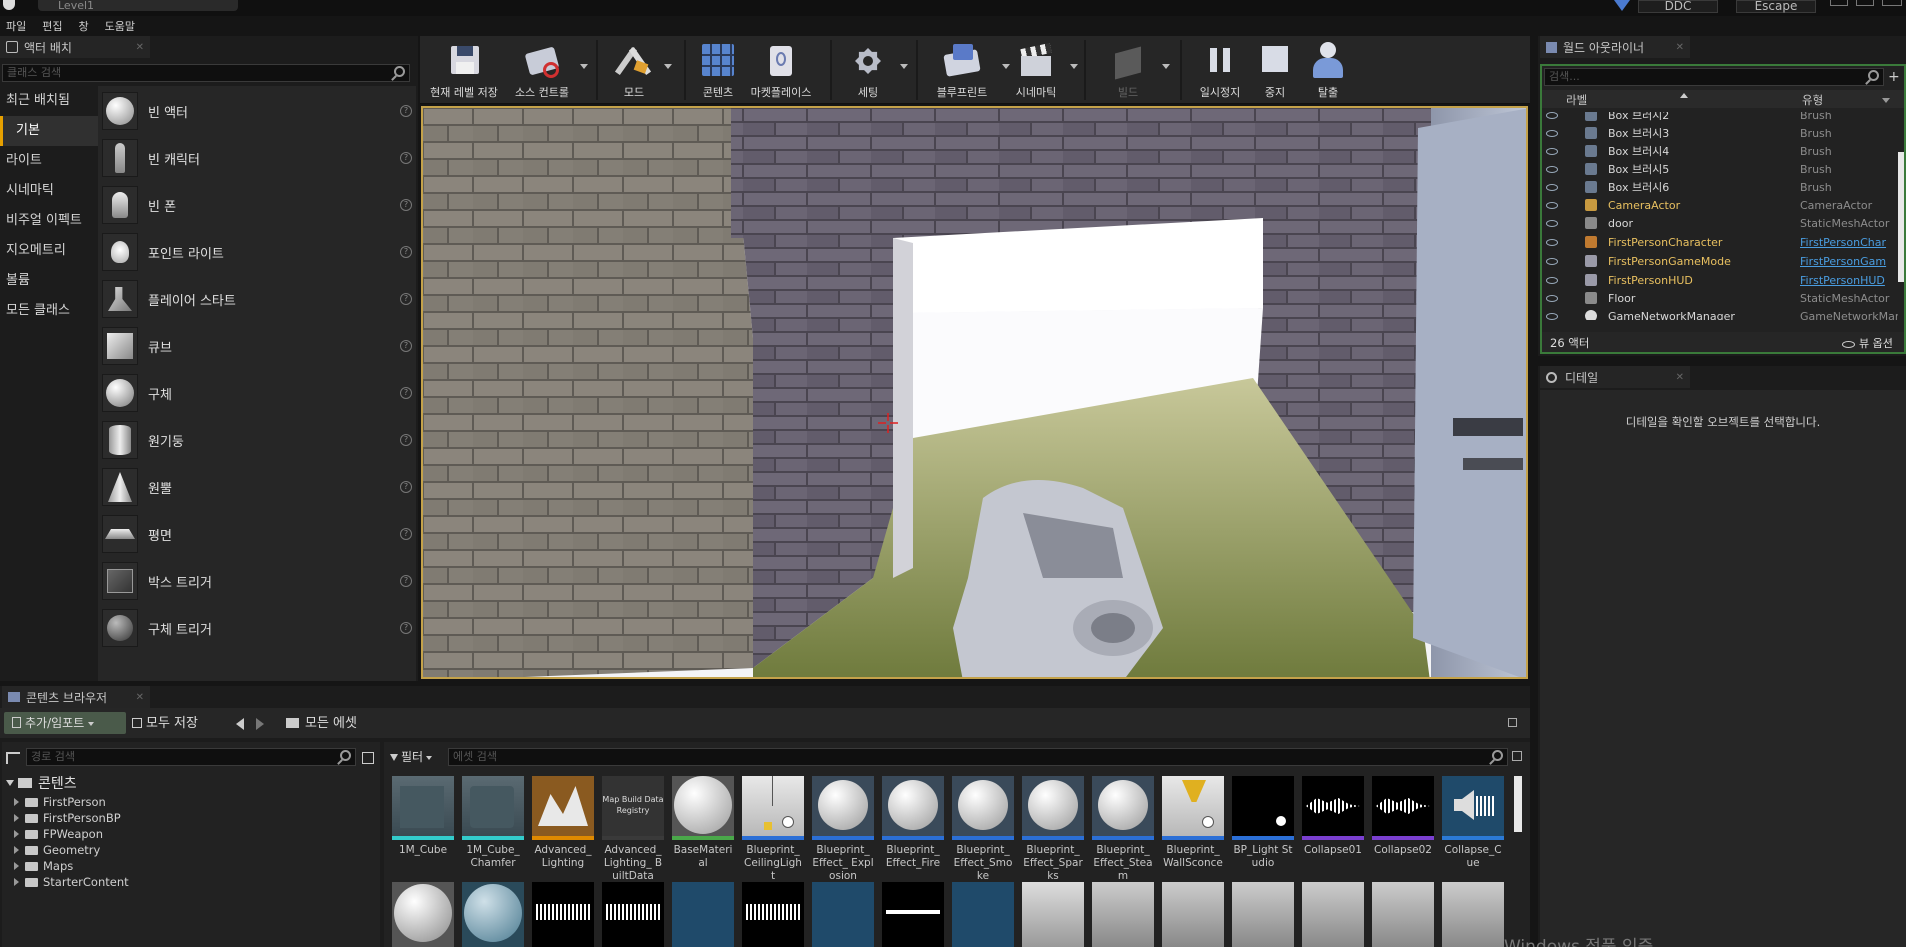 This screenshot has width=1906, height=947. What do you see at coordinates (257, 111) in the screenshot?
I see `place-item-empty-actor: 빈 액터?` at bounding box center [257, 111].